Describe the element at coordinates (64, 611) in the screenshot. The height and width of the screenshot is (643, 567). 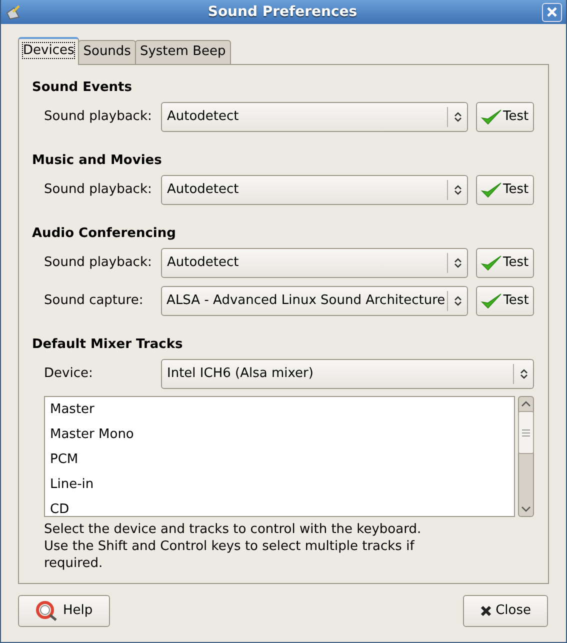
I see `help-button: Help` at that location.